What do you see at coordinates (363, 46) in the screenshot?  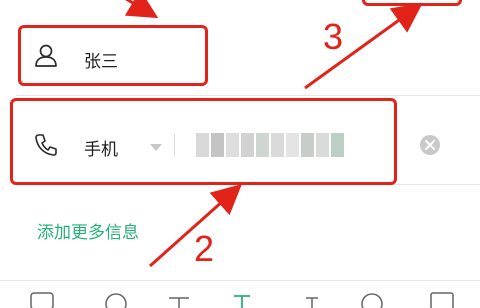 I see `arrow-to-top` at bounding box center [363, 46].